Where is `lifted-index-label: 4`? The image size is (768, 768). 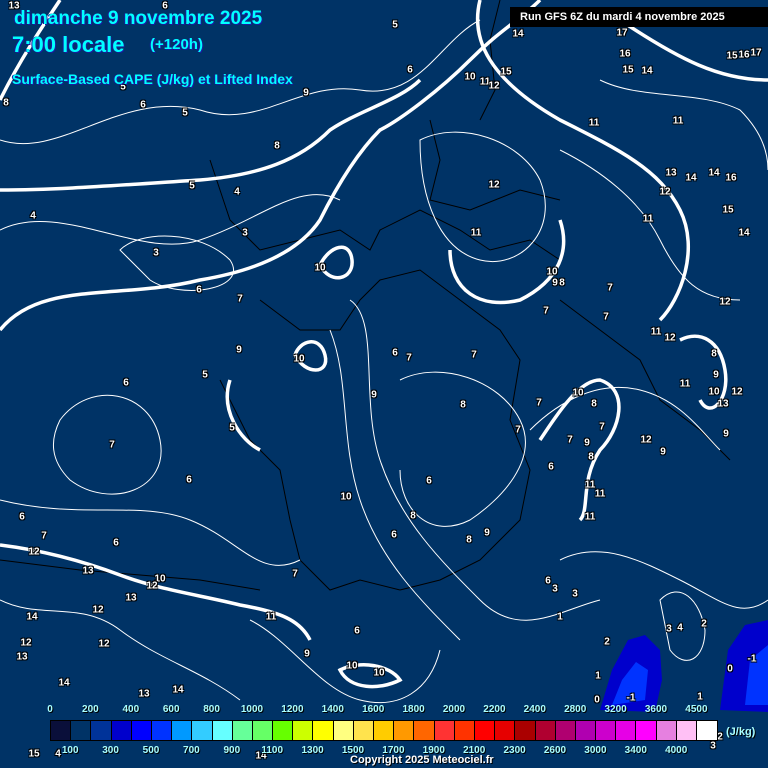 lifted-index-label: 4 is located at coordinates (680, 628).